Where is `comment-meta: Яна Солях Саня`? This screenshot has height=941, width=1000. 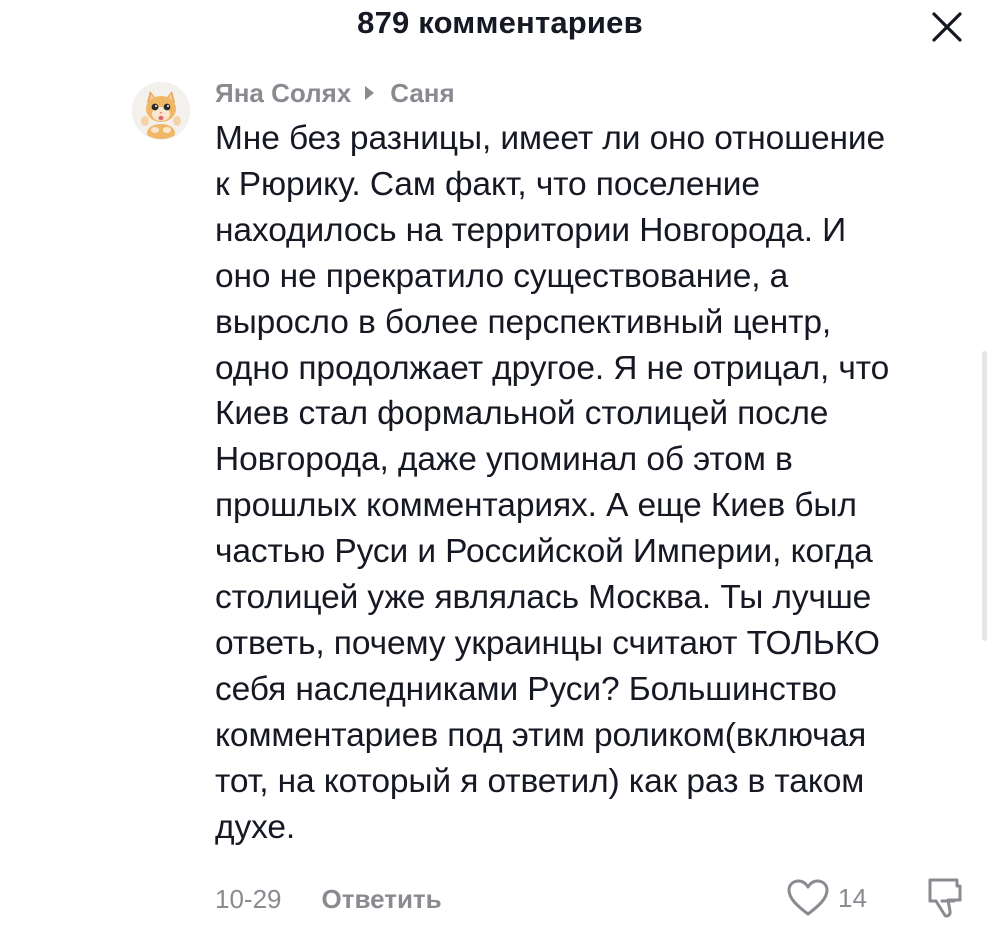
comment-meta: Яна Солях Саня is located at coordinates (335, 93).